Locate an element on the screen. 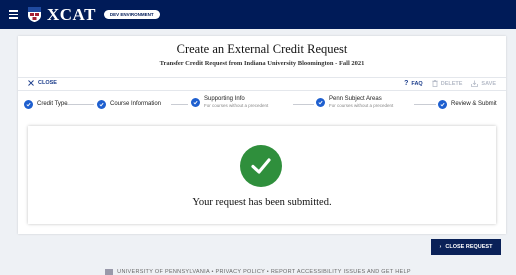 This screenshot has height=275, width=516. delete-label: DELETE is located at coordinates (451, 83).